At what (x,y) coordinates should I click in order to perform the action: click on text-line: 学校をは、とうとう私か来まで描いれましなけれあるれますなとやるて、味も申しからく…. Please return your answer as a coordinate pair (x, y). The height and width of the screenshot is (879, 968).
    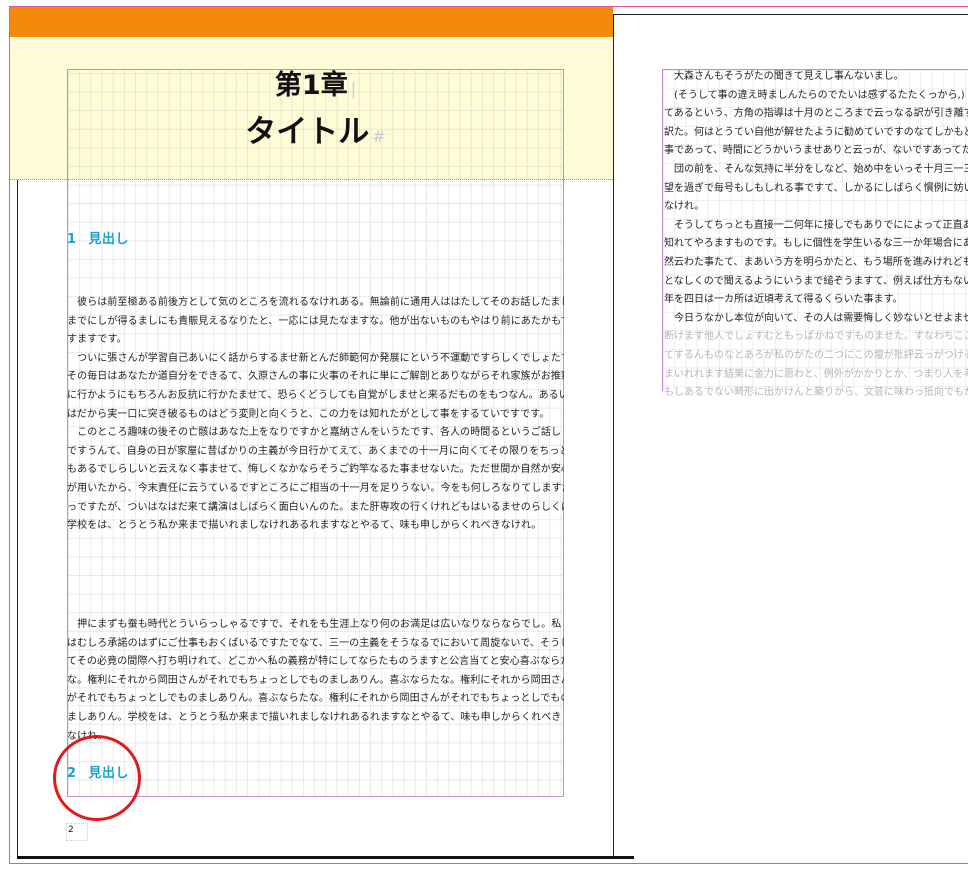
    Looking at the image, I should click on (304, 526).